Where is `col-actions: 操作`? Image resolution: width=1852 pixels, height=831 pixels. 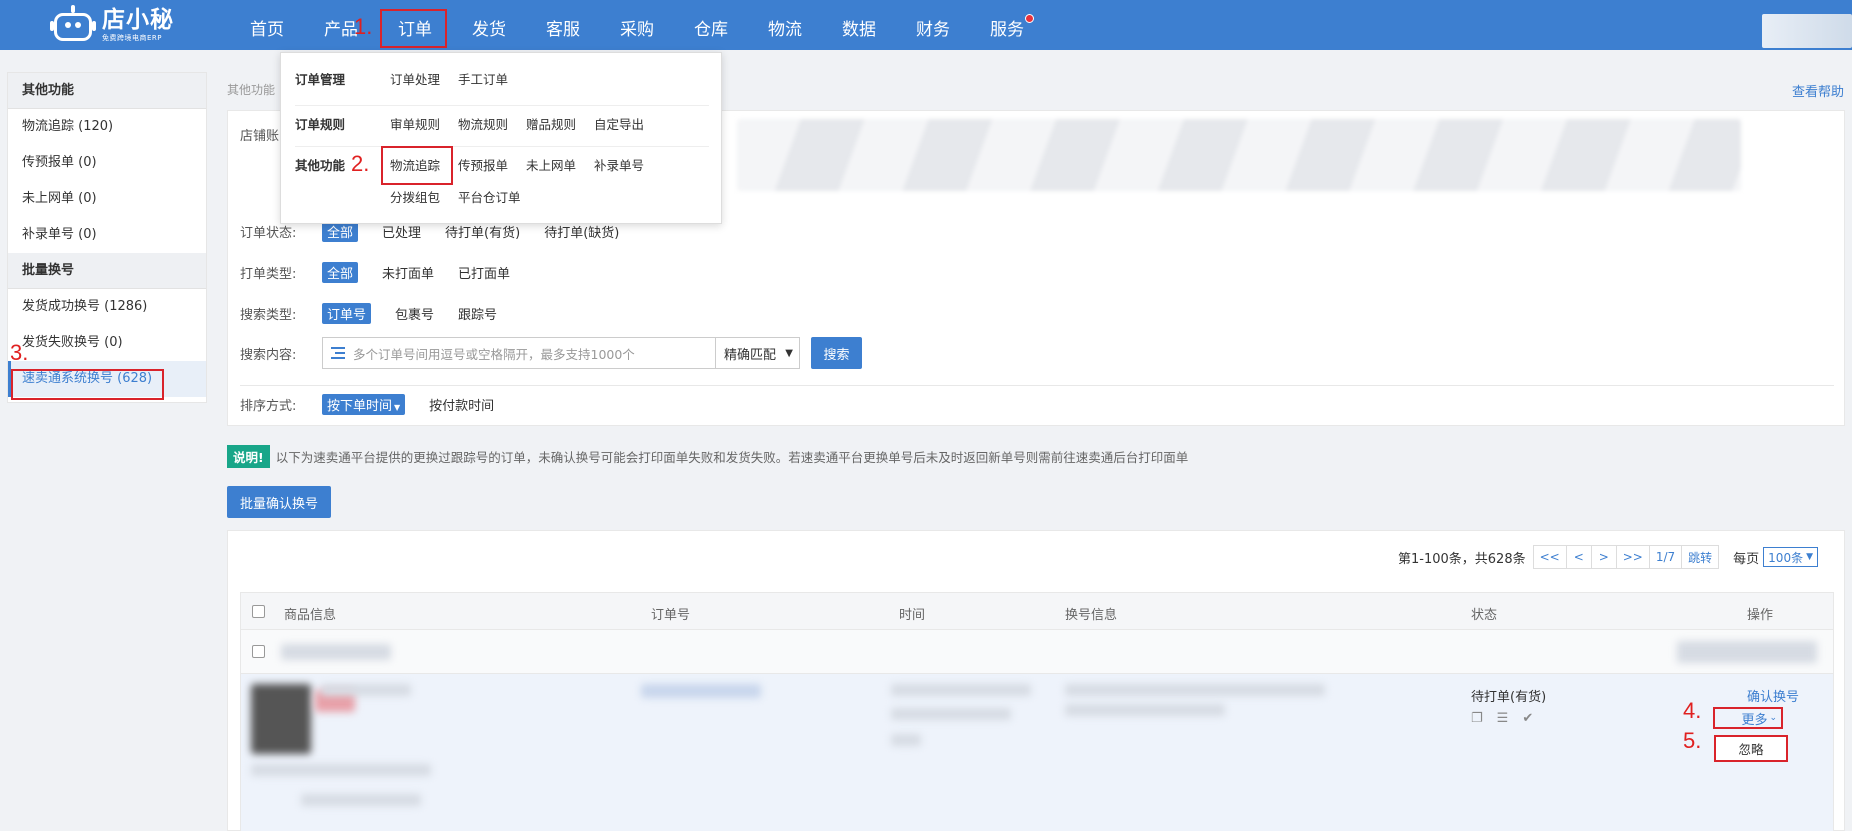 col-actions: 操作 is located at coordinates (1760, 615).